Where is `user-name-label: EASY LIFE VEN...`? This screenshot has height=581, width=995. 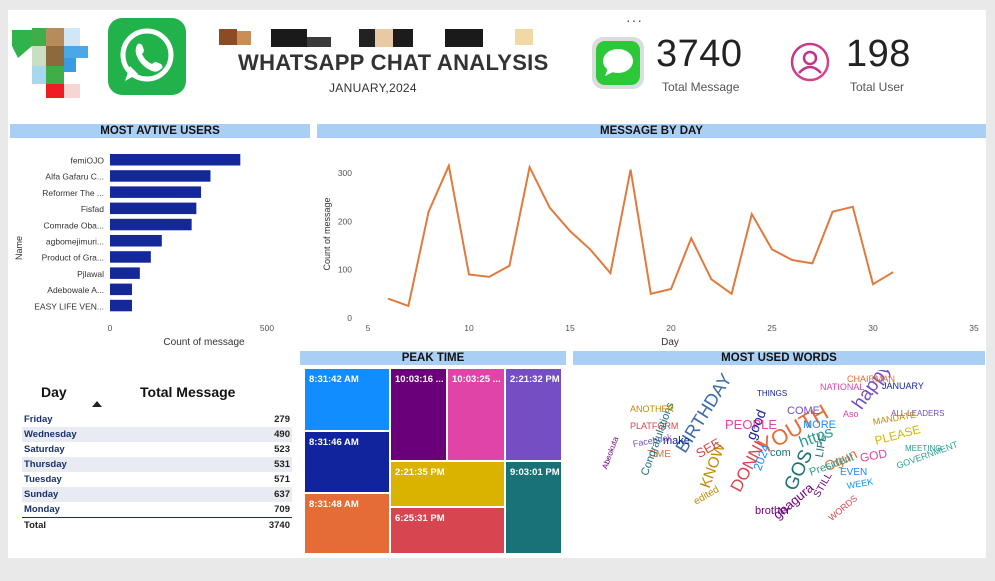 user-name-label: EASY LIFE VEN... is located at coordinates (69, 306).